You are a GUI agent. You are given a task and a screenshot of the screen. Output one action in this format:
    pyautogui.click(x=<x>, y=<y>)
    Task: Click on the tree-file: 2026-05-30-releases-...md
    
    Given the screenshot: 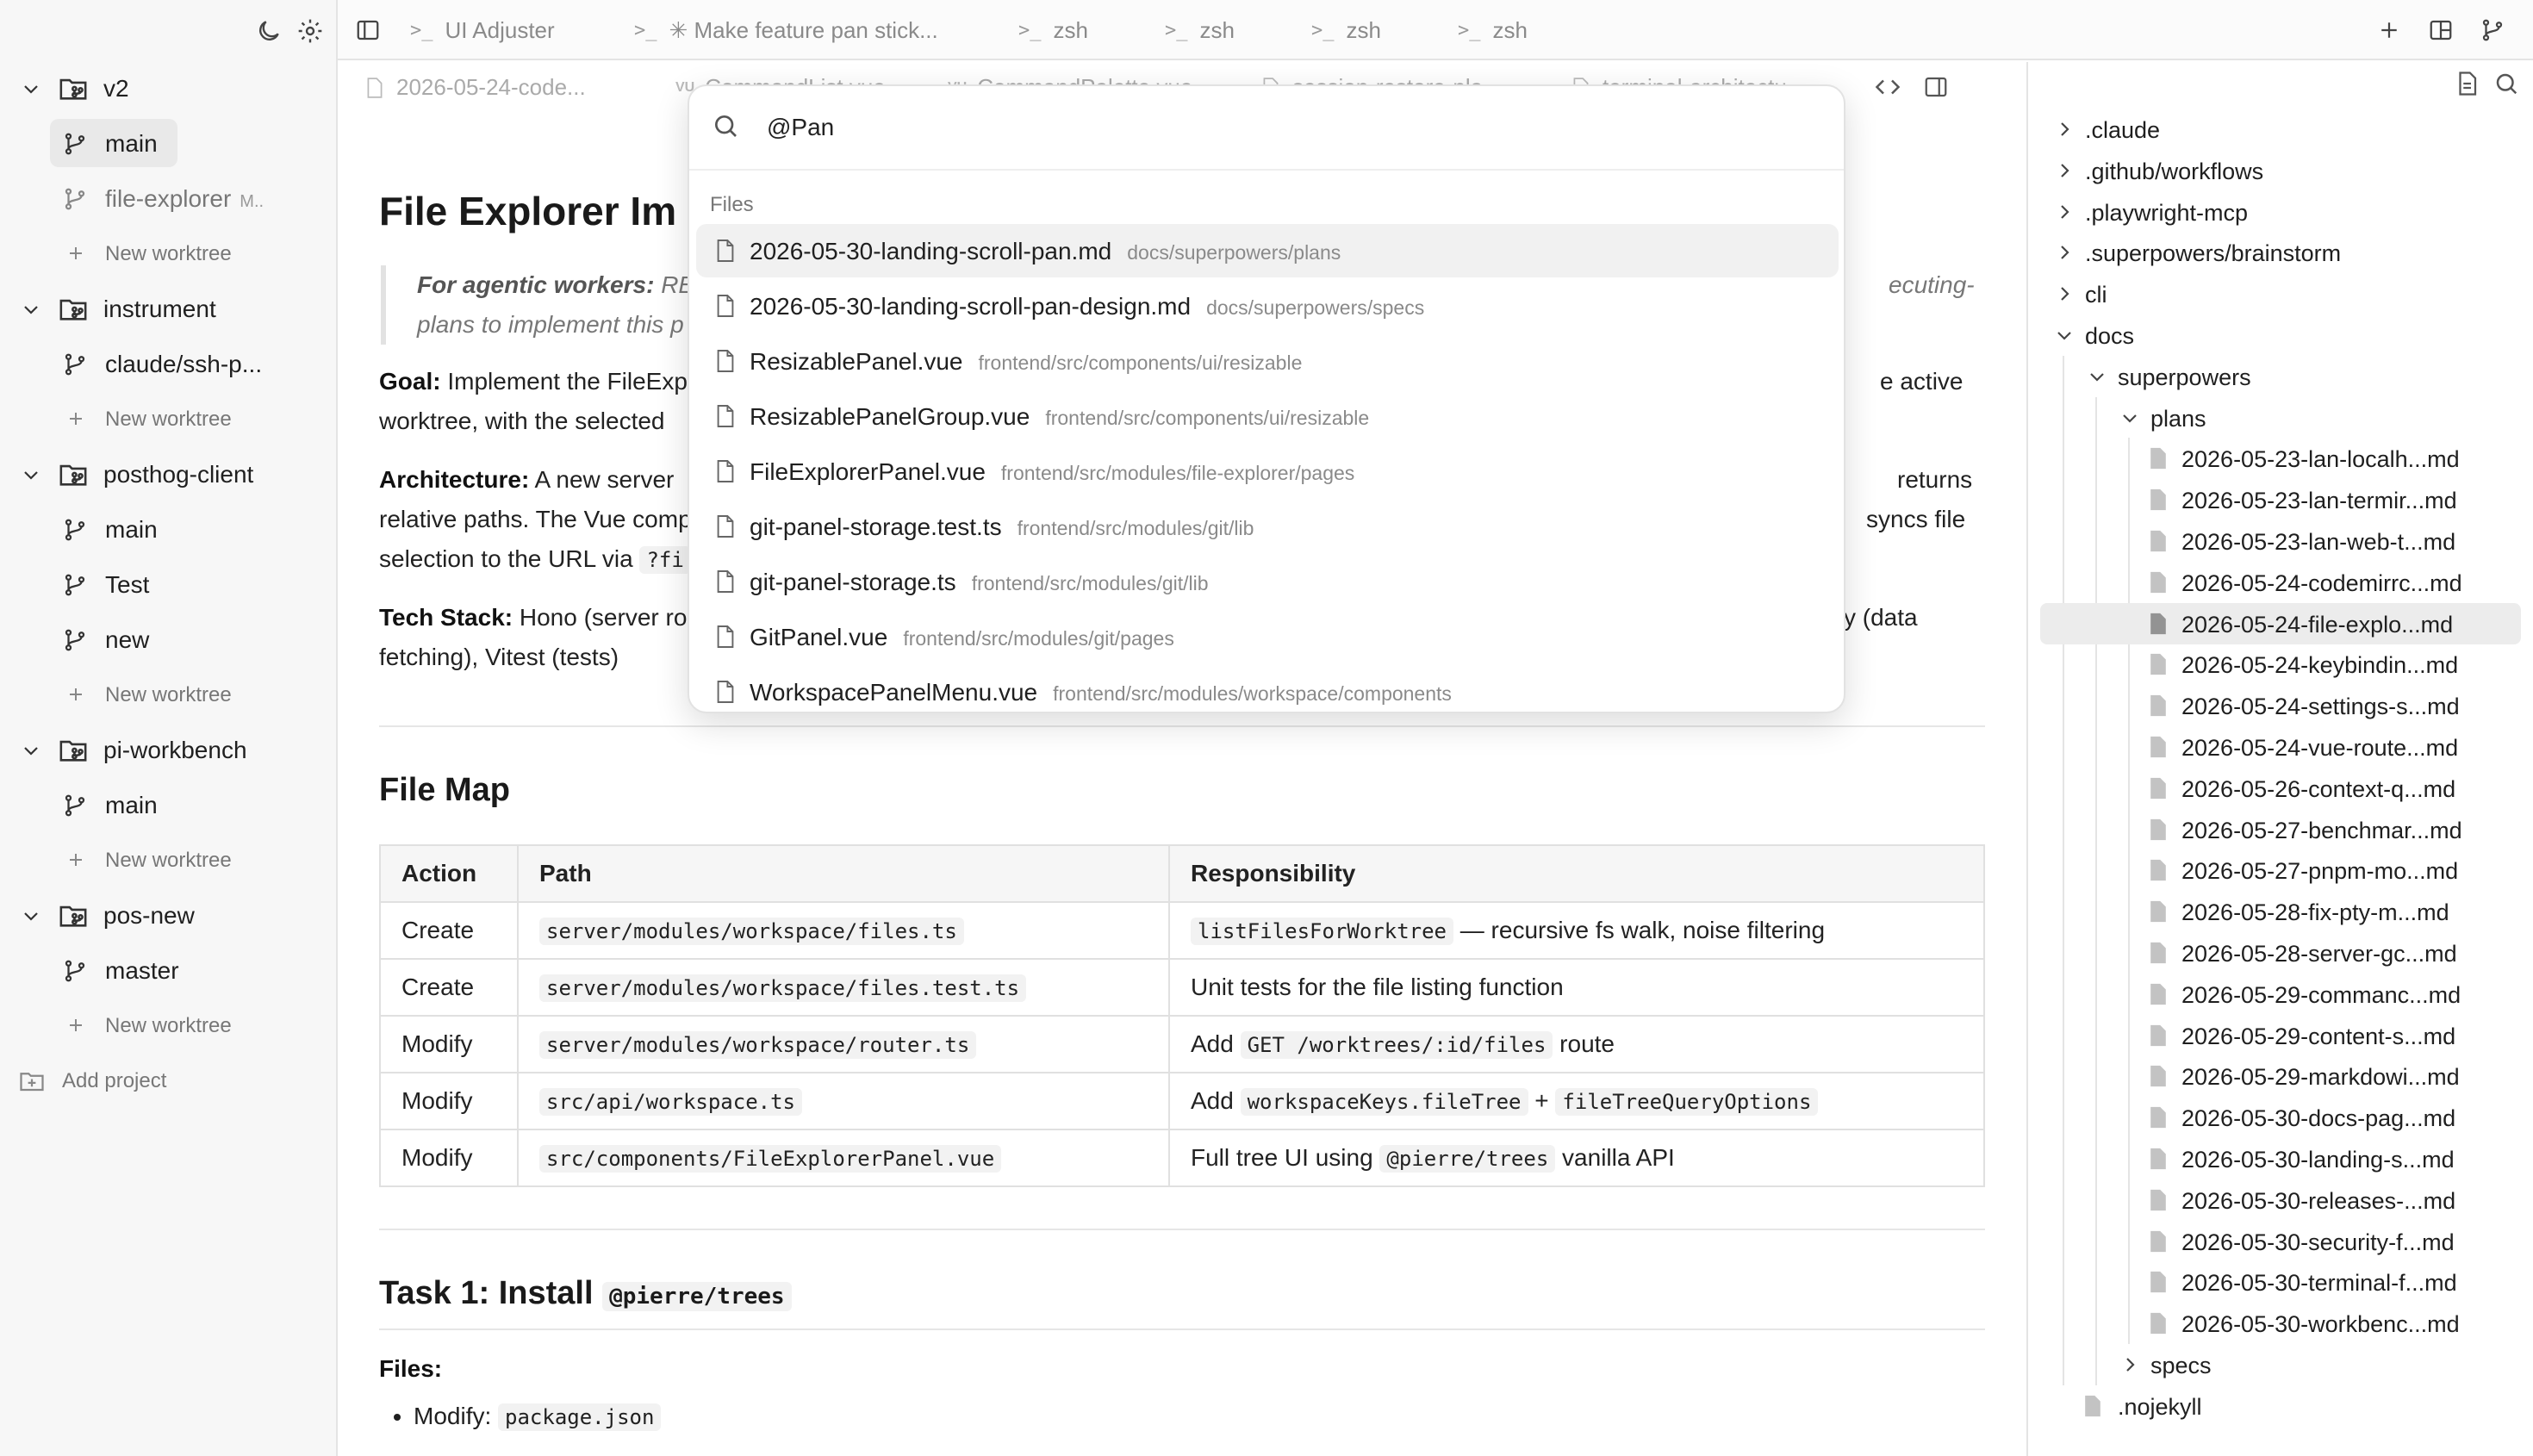 What is the action you would take?
    pyautogui.click(x=2280, y=1200)
    